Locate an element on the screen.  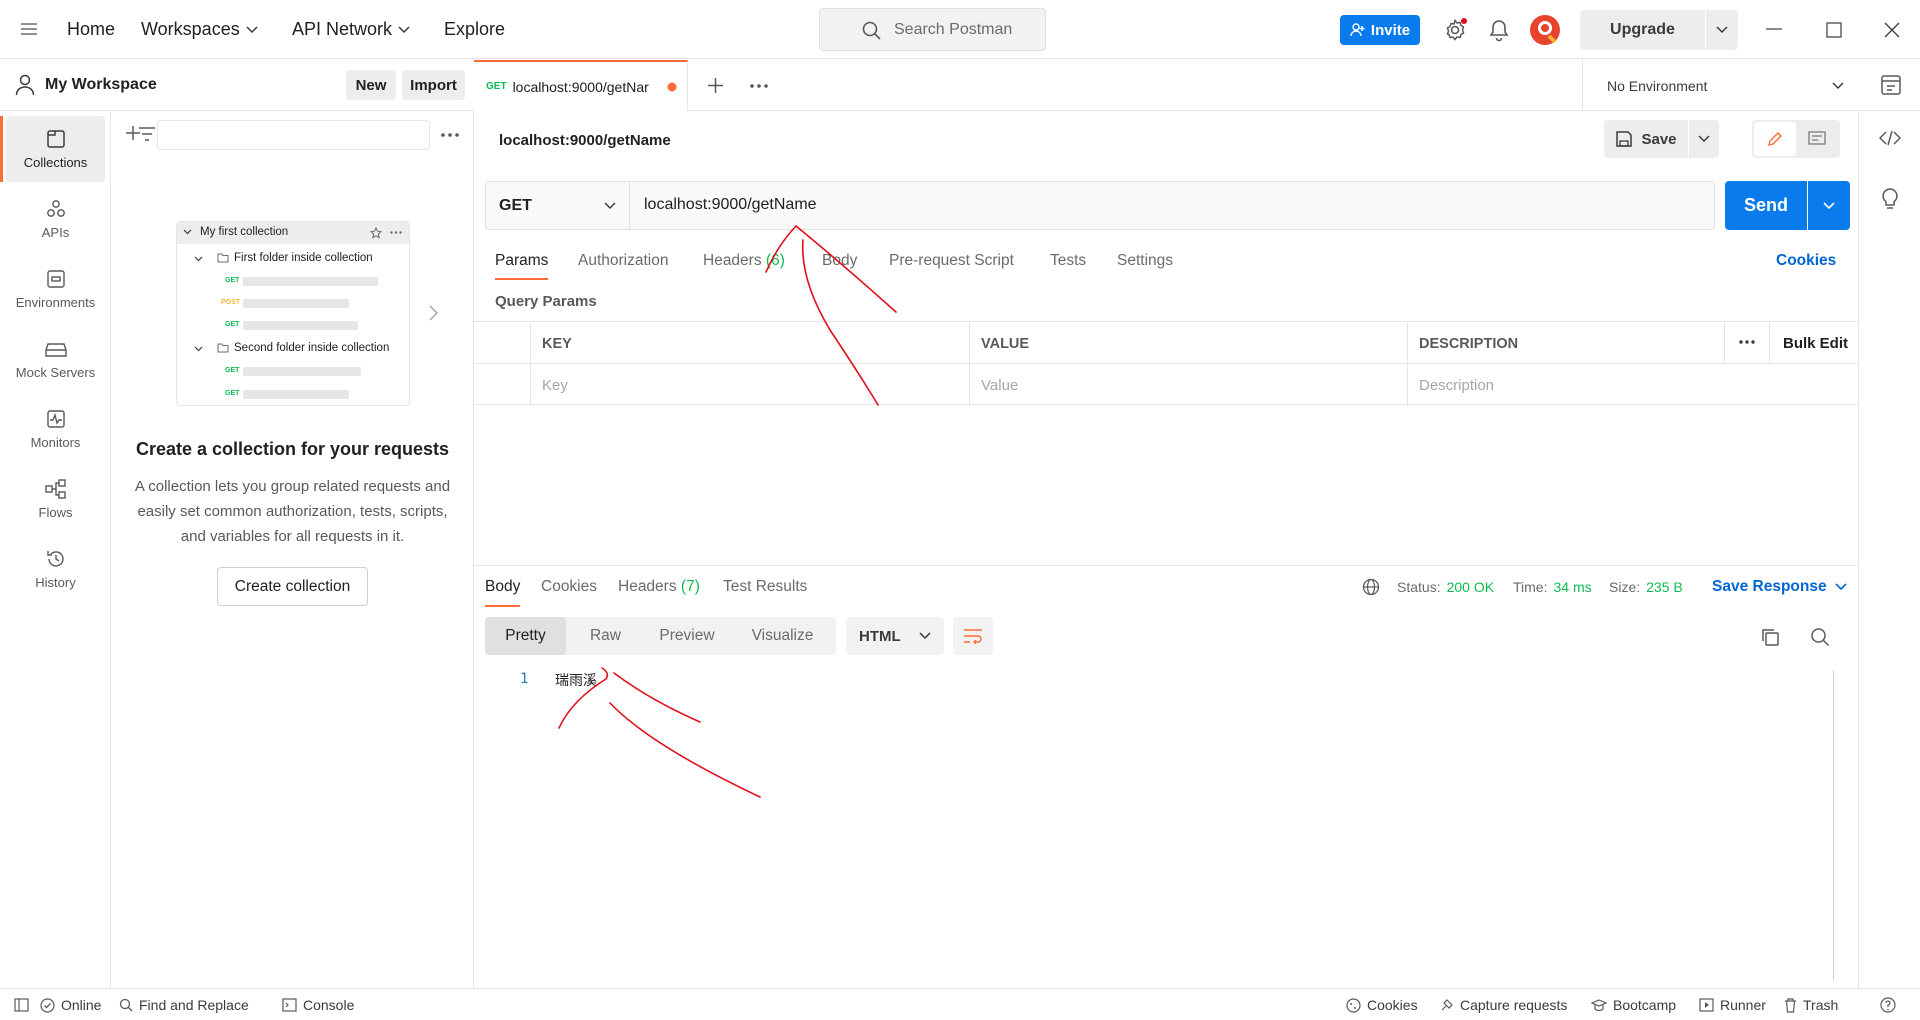
language-select: HTML is located at coordinates (895, 636).